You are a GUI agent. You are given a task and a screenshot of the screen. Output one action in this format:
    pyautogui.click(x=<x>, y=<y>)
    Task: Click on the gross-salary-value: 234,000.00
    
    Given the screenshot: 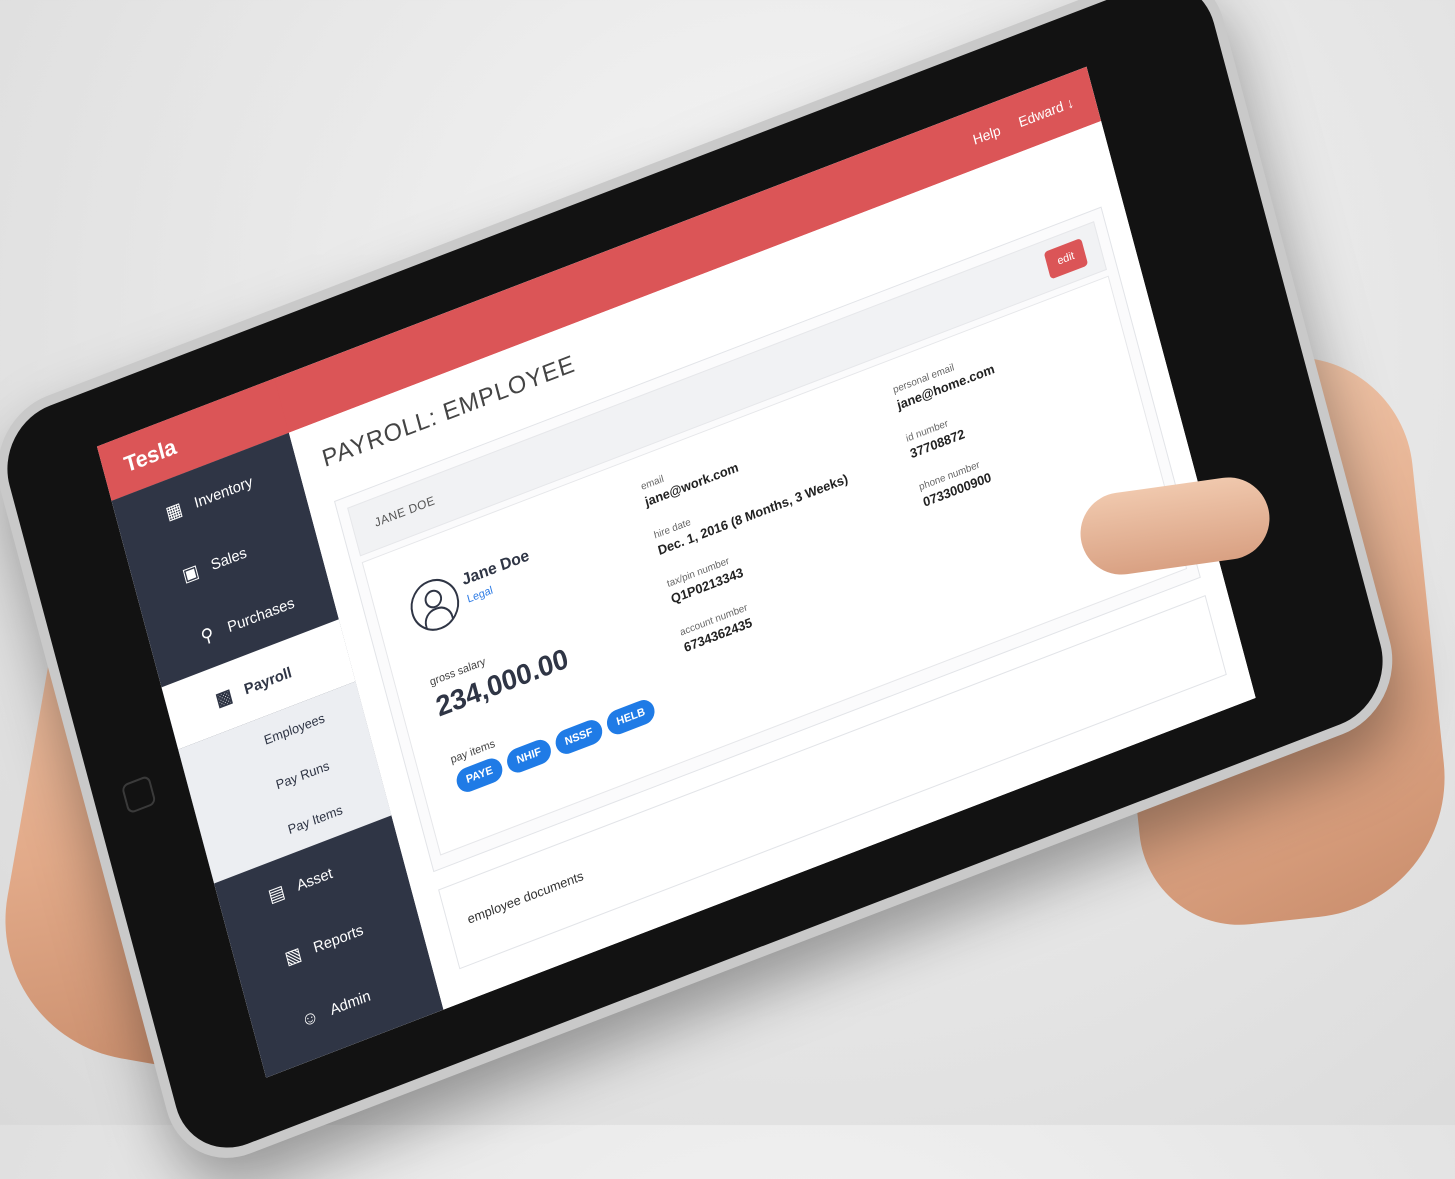 What is the action you would take?
    pyautogui.click(x=502, y=682)
    